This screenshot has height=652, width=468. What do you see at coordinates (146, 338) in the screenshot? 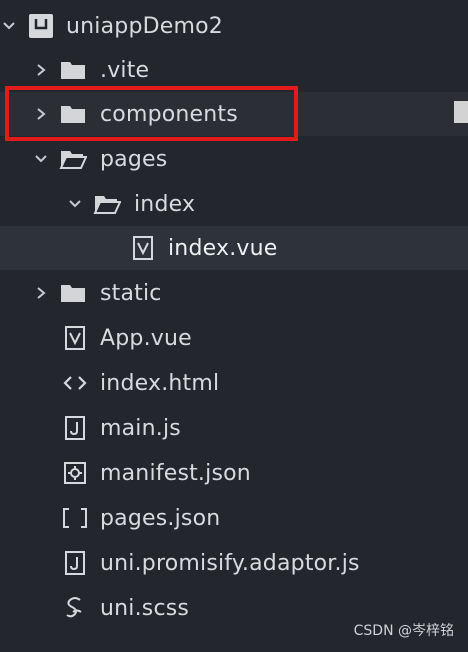
I see `tree-item-label: App.vue` at bounding box center [146, 338].